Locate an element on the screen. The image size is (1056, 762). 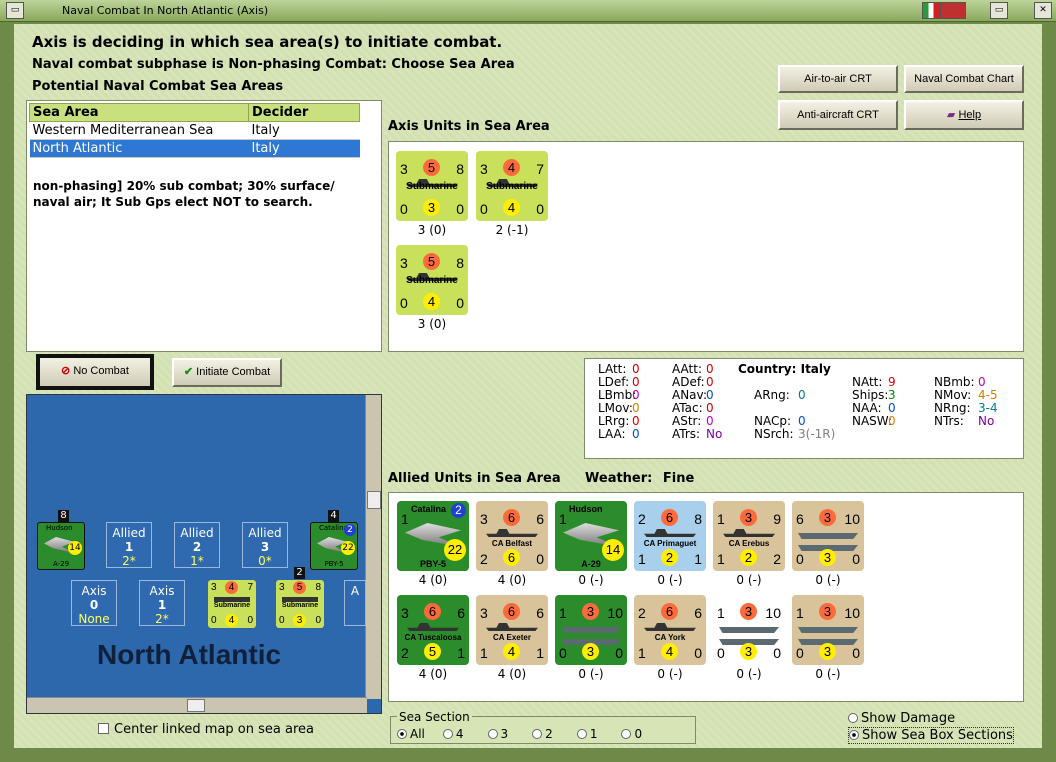
map-horizontal-scrollbar is located at coordinates (197, 705).